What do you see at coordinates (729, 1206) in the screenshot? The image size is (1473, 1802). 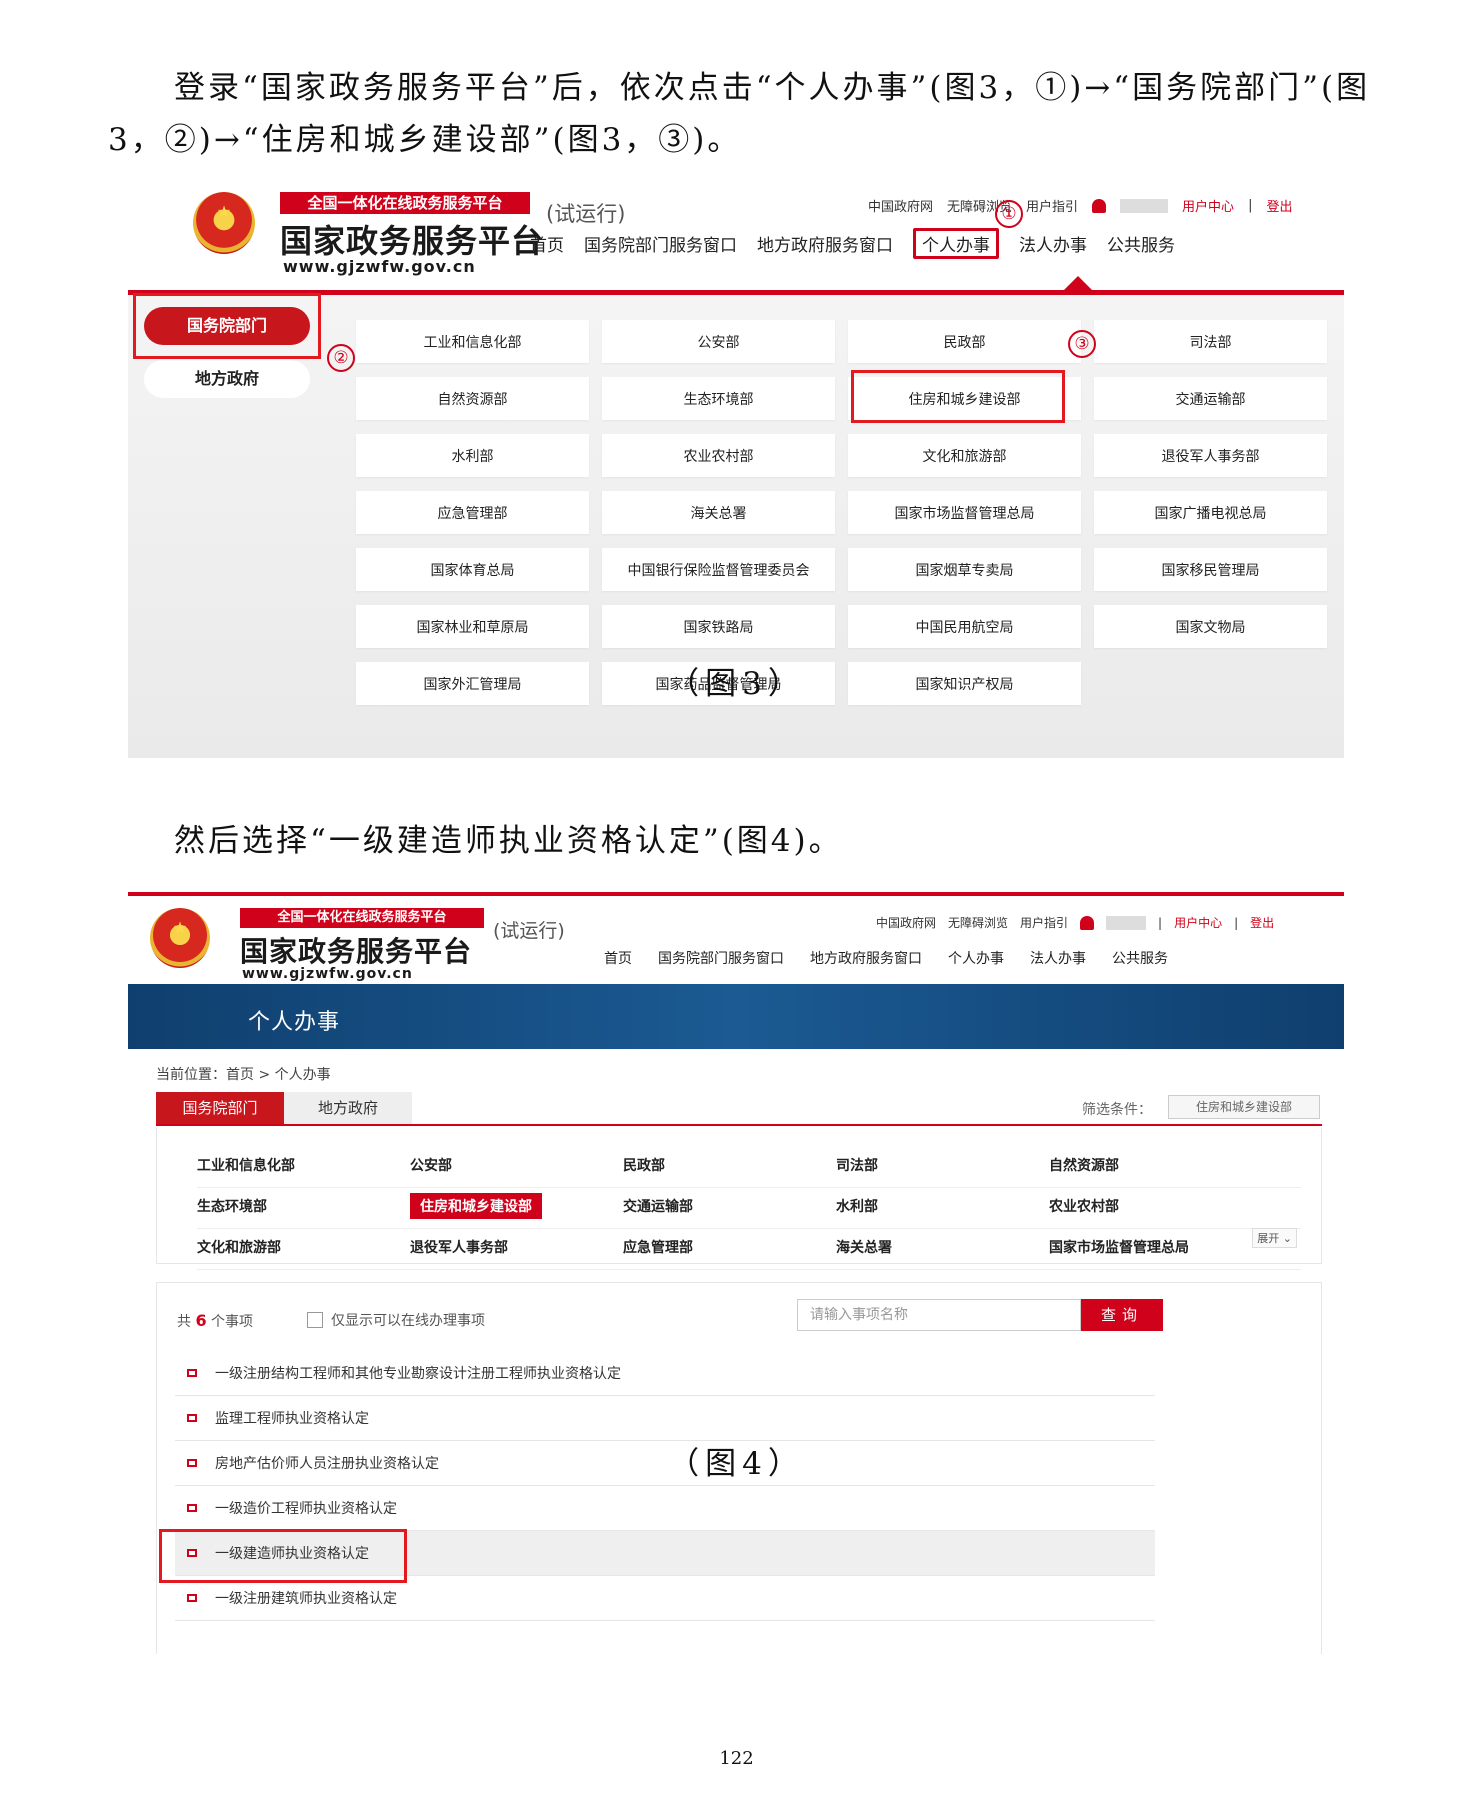 I see `dept-link: 交通运输部` at bounding box center [729, 1206].